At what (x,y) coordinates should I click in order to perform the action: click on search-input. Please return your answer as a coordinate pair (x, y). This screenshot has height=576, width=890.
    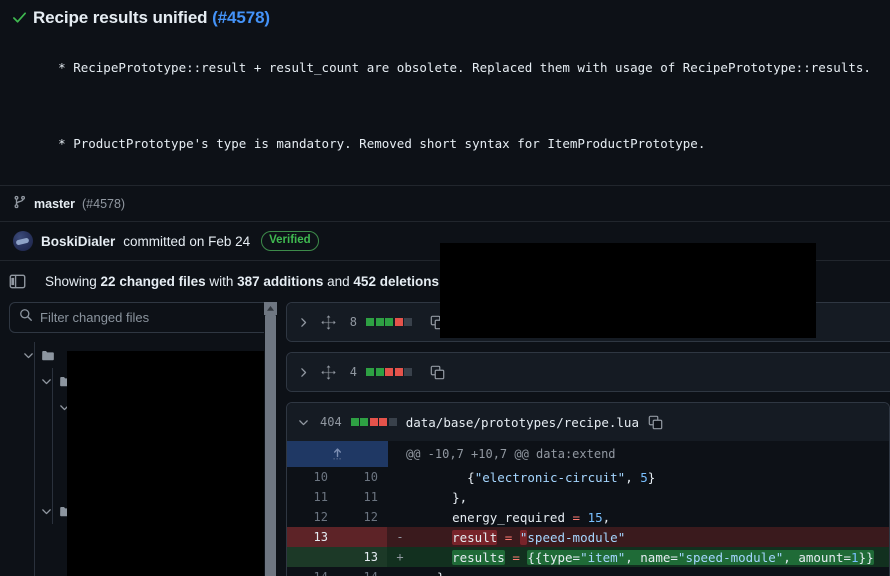
    Looking at the image, I should click on (153, 317).